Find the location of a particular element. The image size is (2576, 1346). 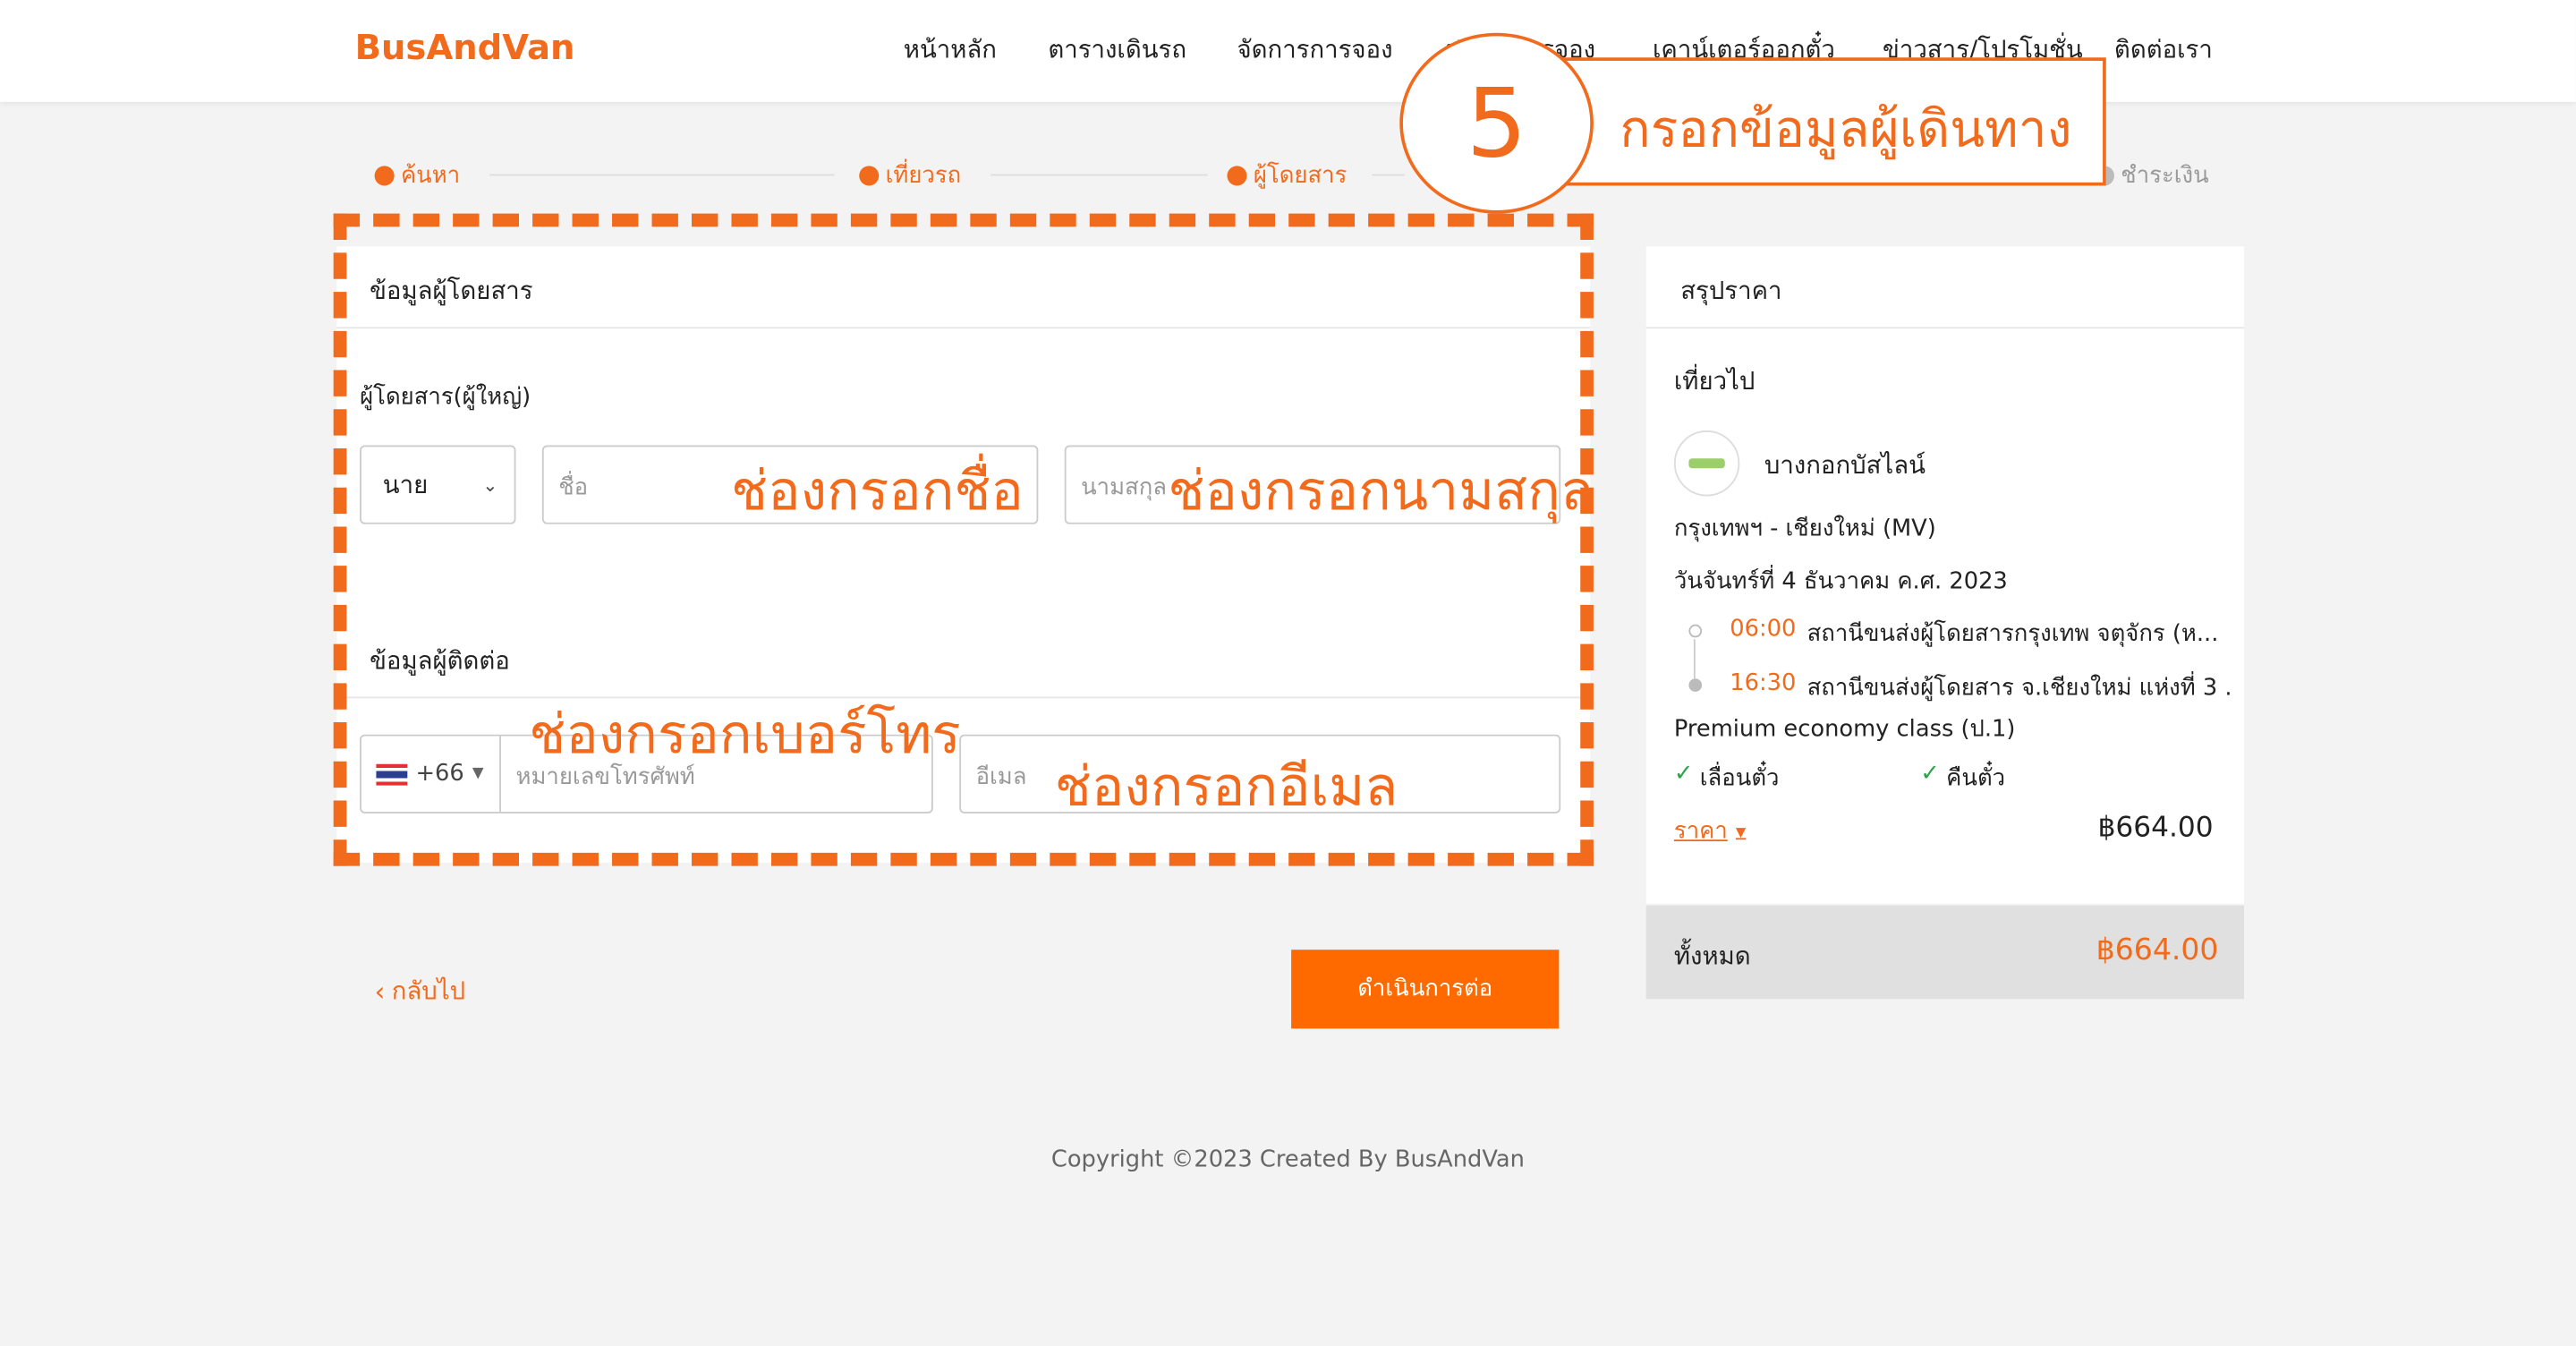

price-breakdown-toggle: ราคา ▼ is located at coordinates (1710, 832).